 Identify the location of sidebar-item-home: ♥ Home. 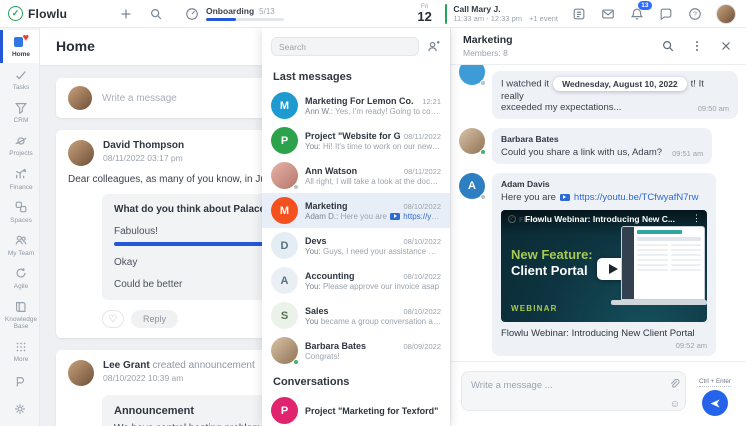
(19, 47).